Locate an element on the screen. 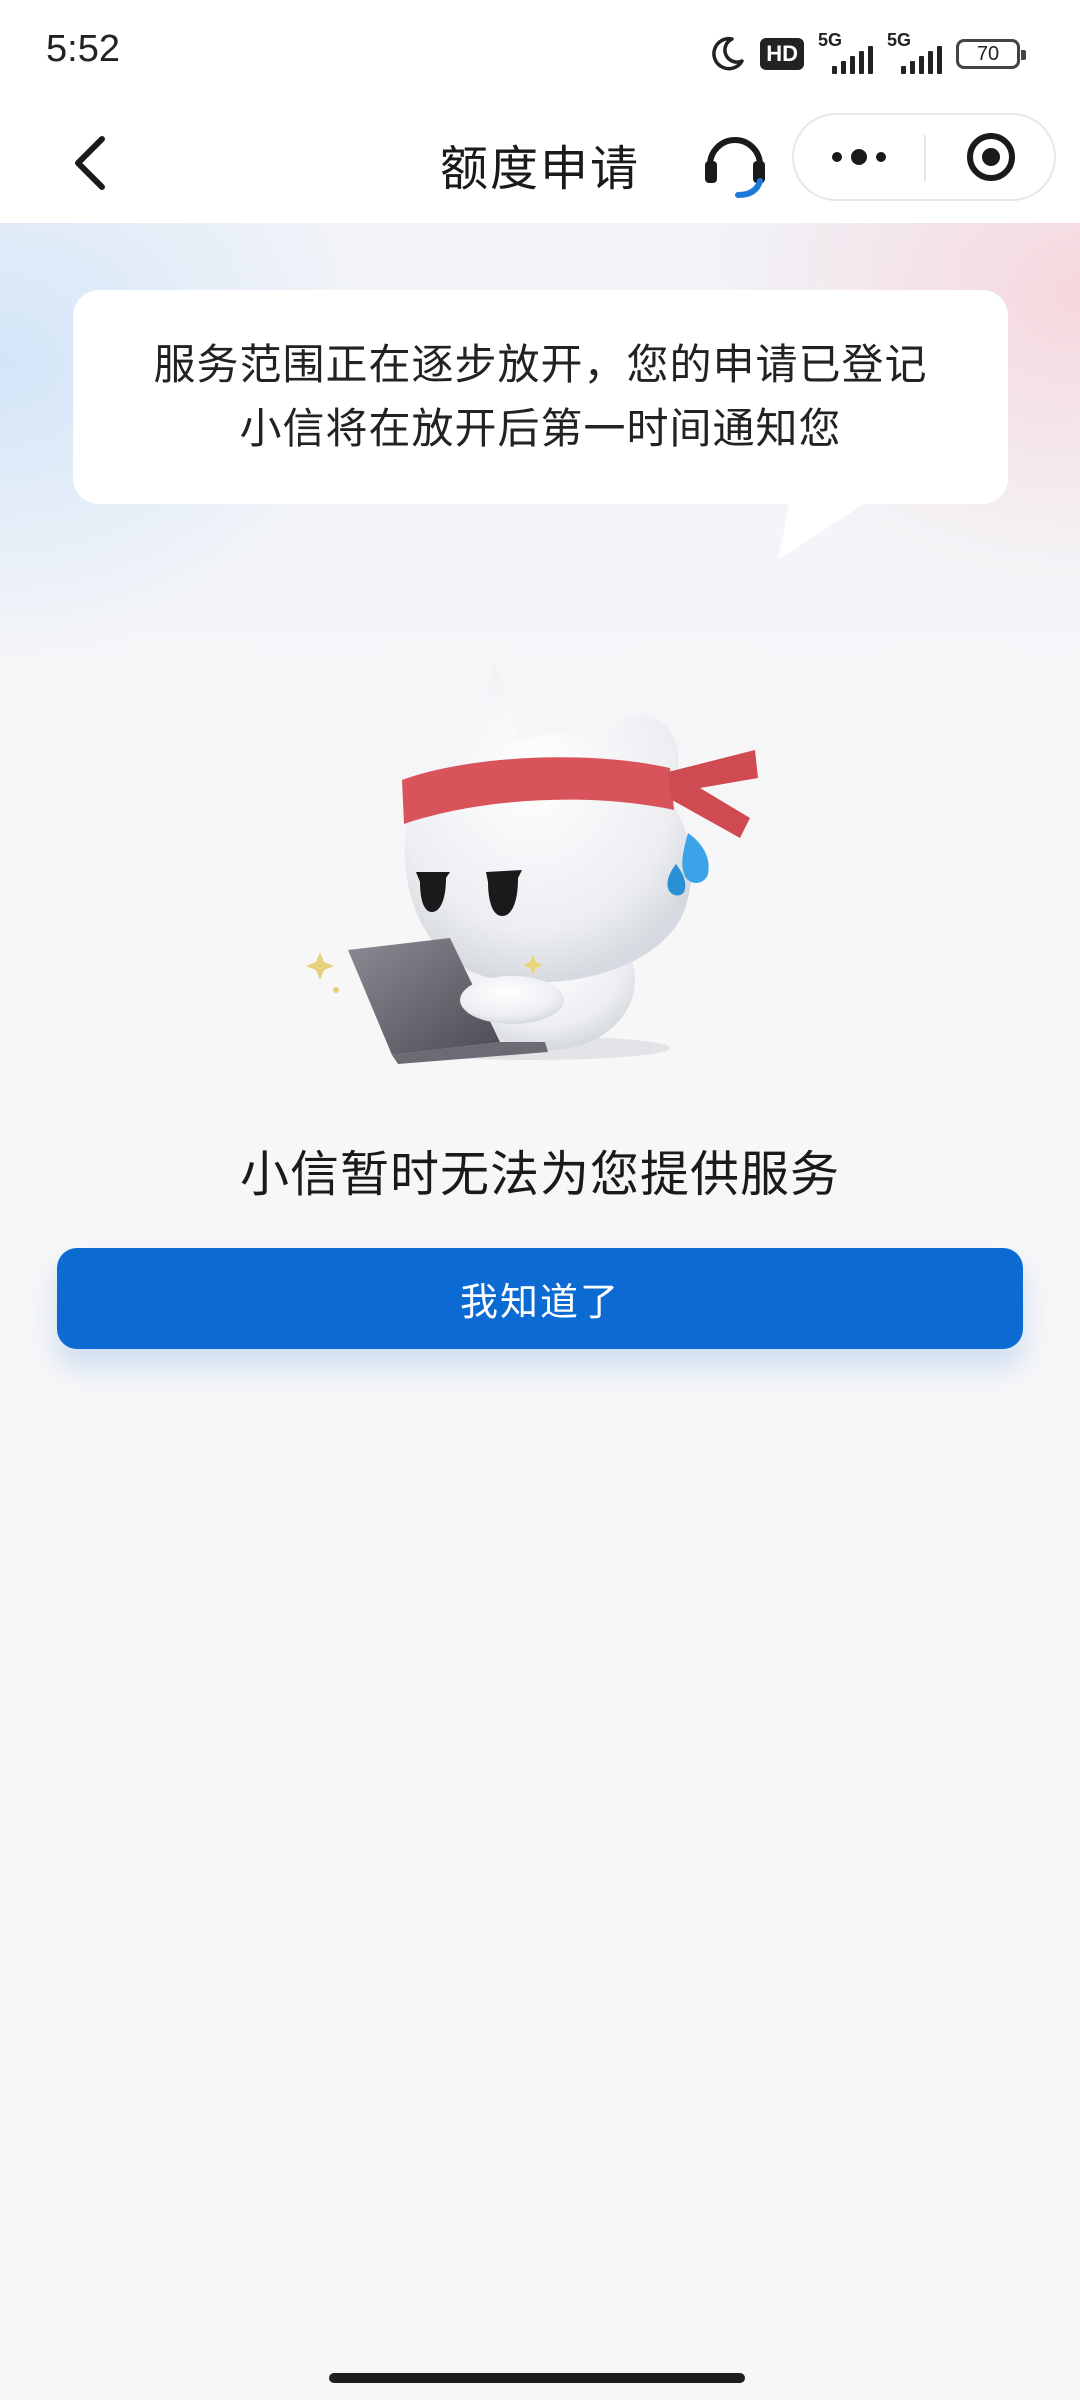  status-time: 5:52 is located at coordinates (83, 49).